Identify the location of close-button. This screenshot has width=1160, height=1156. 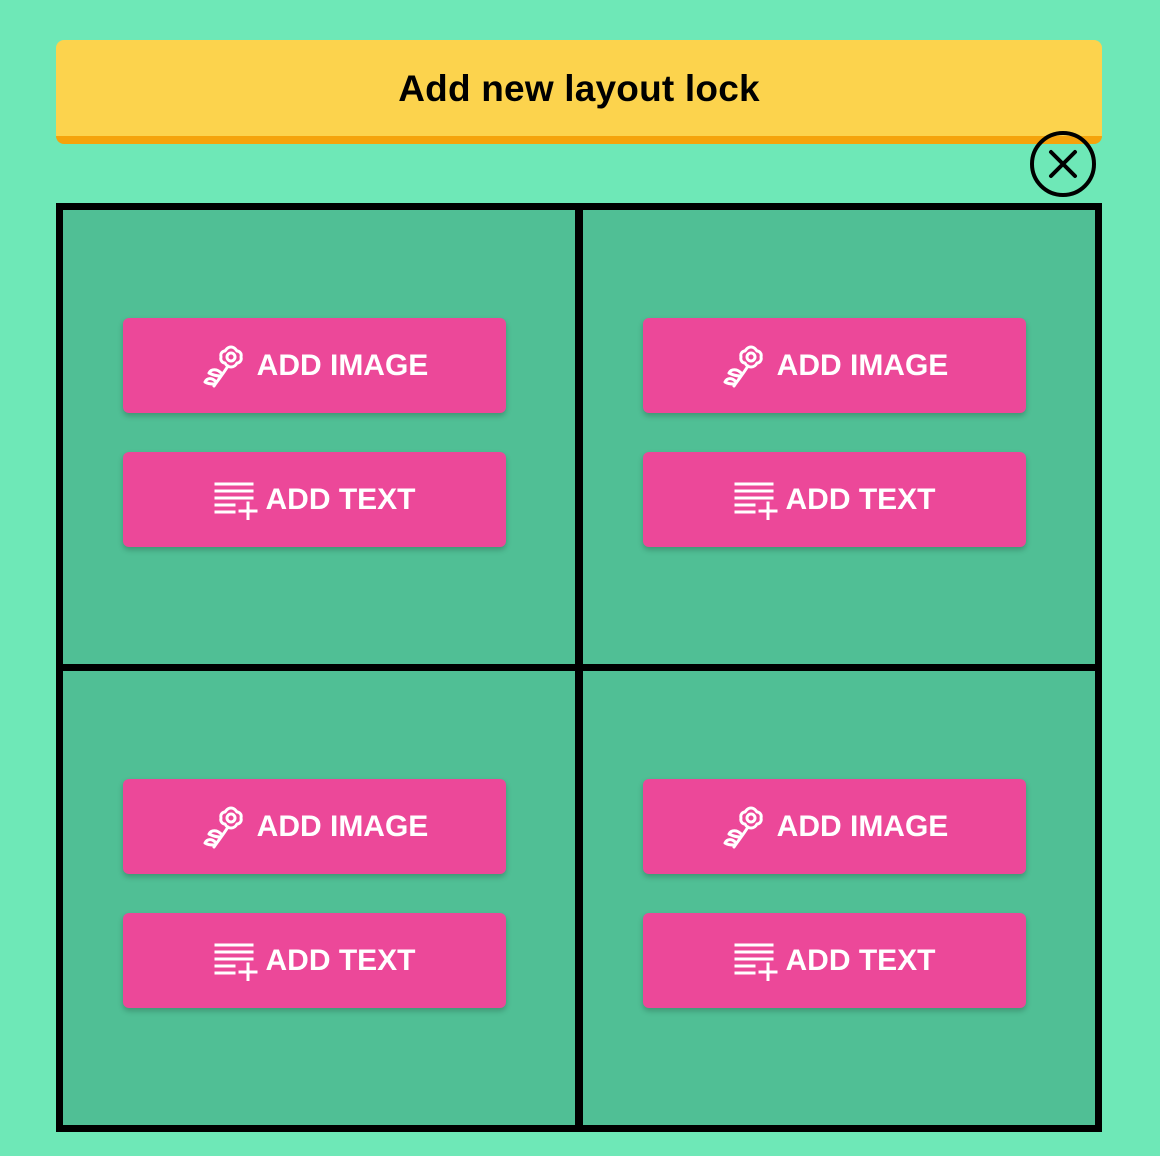
(1063, 164).